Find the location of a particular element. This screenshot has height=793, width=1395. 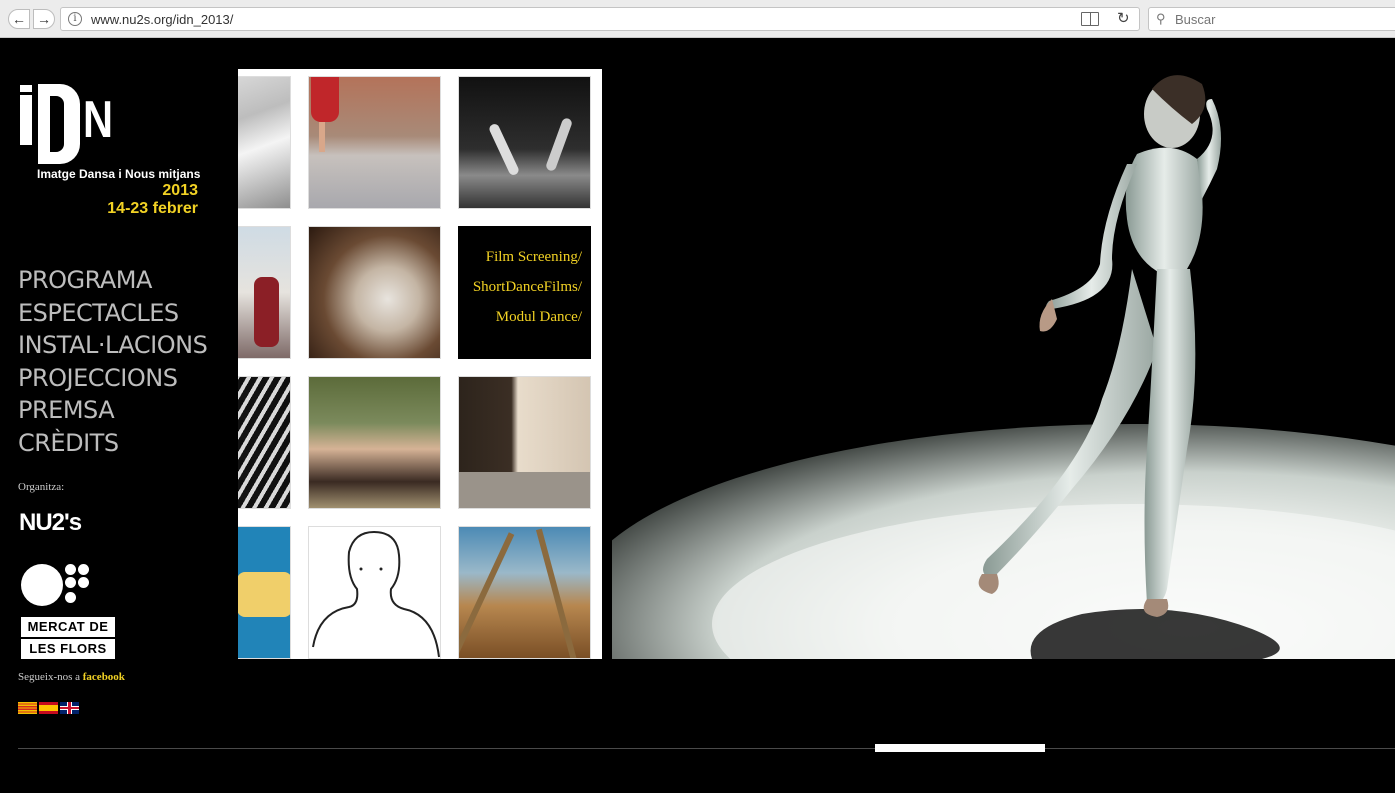

search-icon: ⚲ is located at coordinates (1161, 18).